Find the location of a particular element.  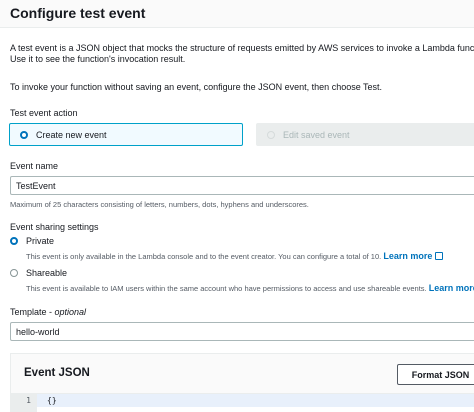

private-learn-more-link: Learn more is located at coordinates (413, 256).